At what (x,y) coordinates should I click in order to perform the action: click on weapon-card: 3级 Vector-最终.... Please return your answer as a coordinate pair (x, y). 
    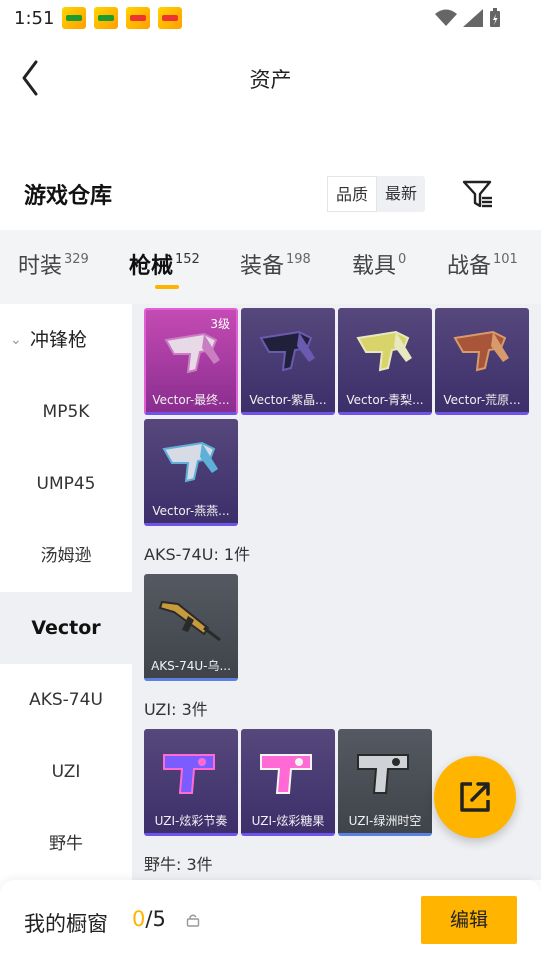
    Looking at the image, I should click on (191, 361).